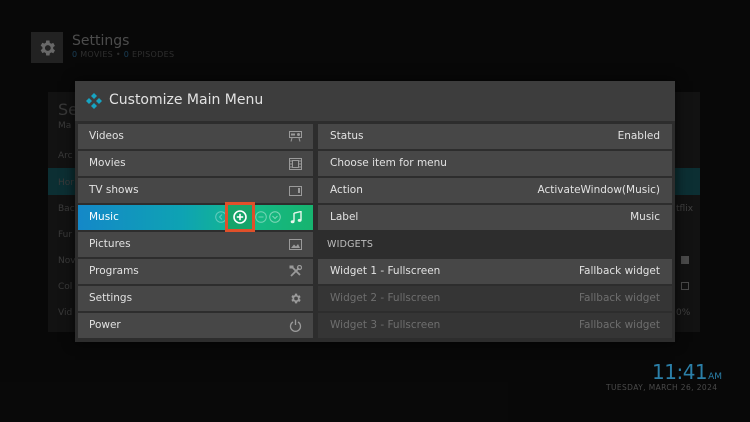 This screenshot has height=422, width=750. I want to click on widget-label: Widget 2 - Fullscreen, so click(385, 298).